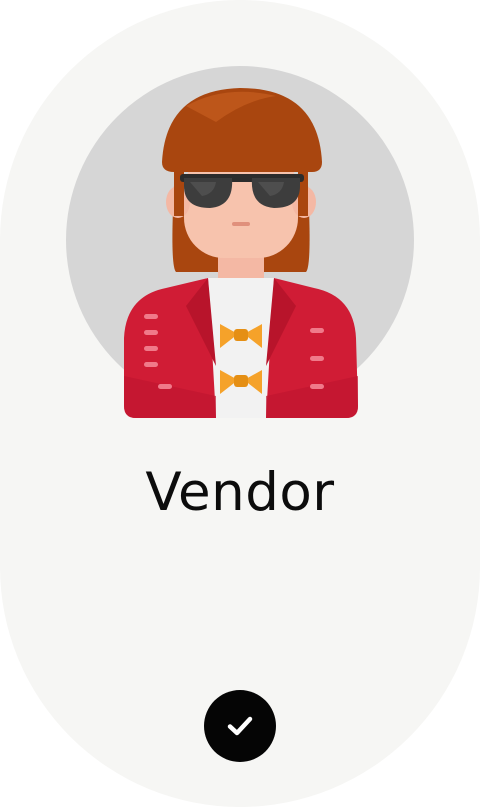 The height and width of the screenshot is (807, 480). I want to click on select-check-button, so click(240, 726).